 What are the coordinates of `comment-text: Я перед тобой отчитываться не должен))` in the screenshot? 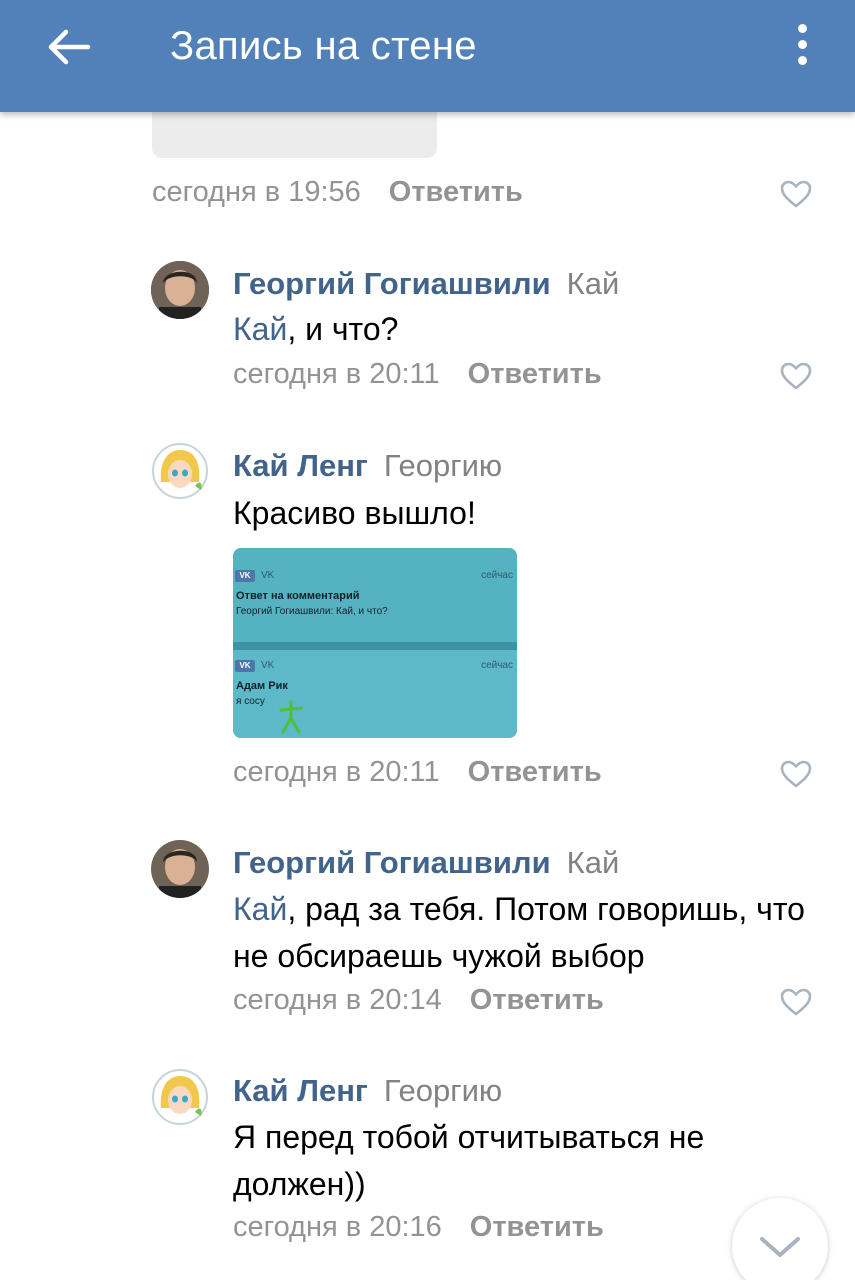 It's located at (469, 1160).